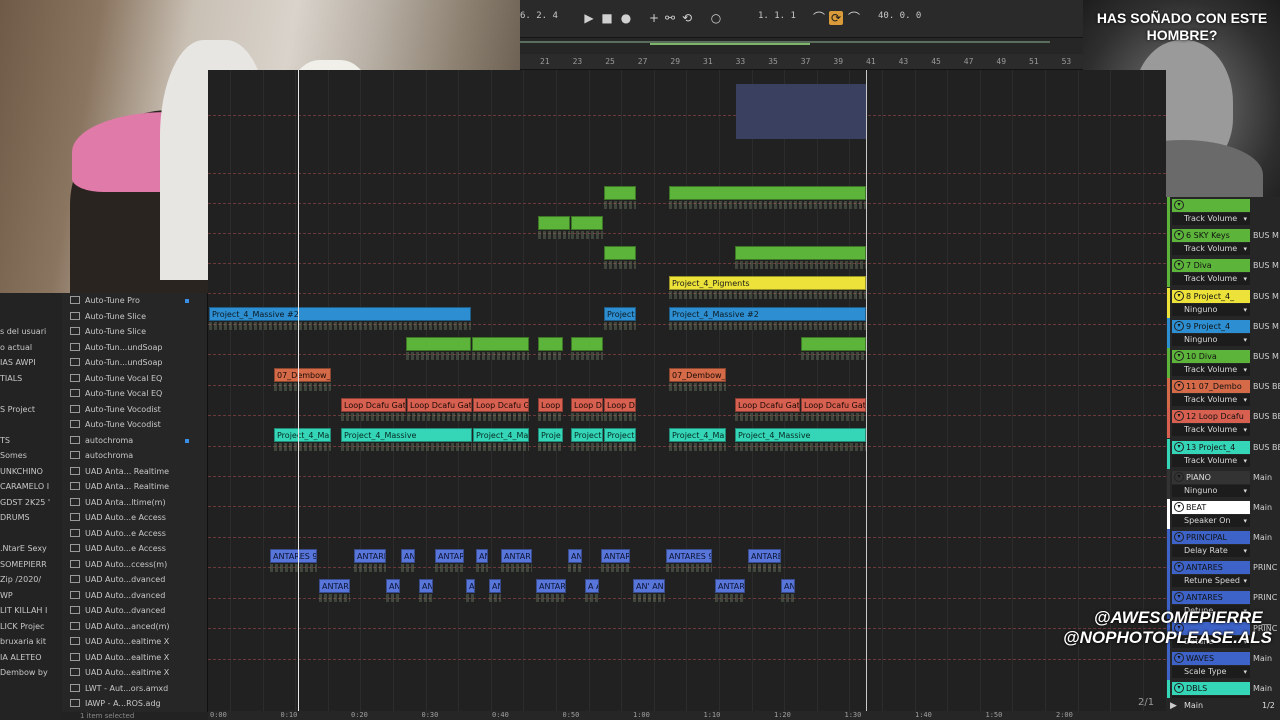 This screenshot has height=720, width=1280. What do you see at coordinates (649, 586) in the screenshot?
I see `arrangement-clip: AN' AN` at bounding box center [649, 586].